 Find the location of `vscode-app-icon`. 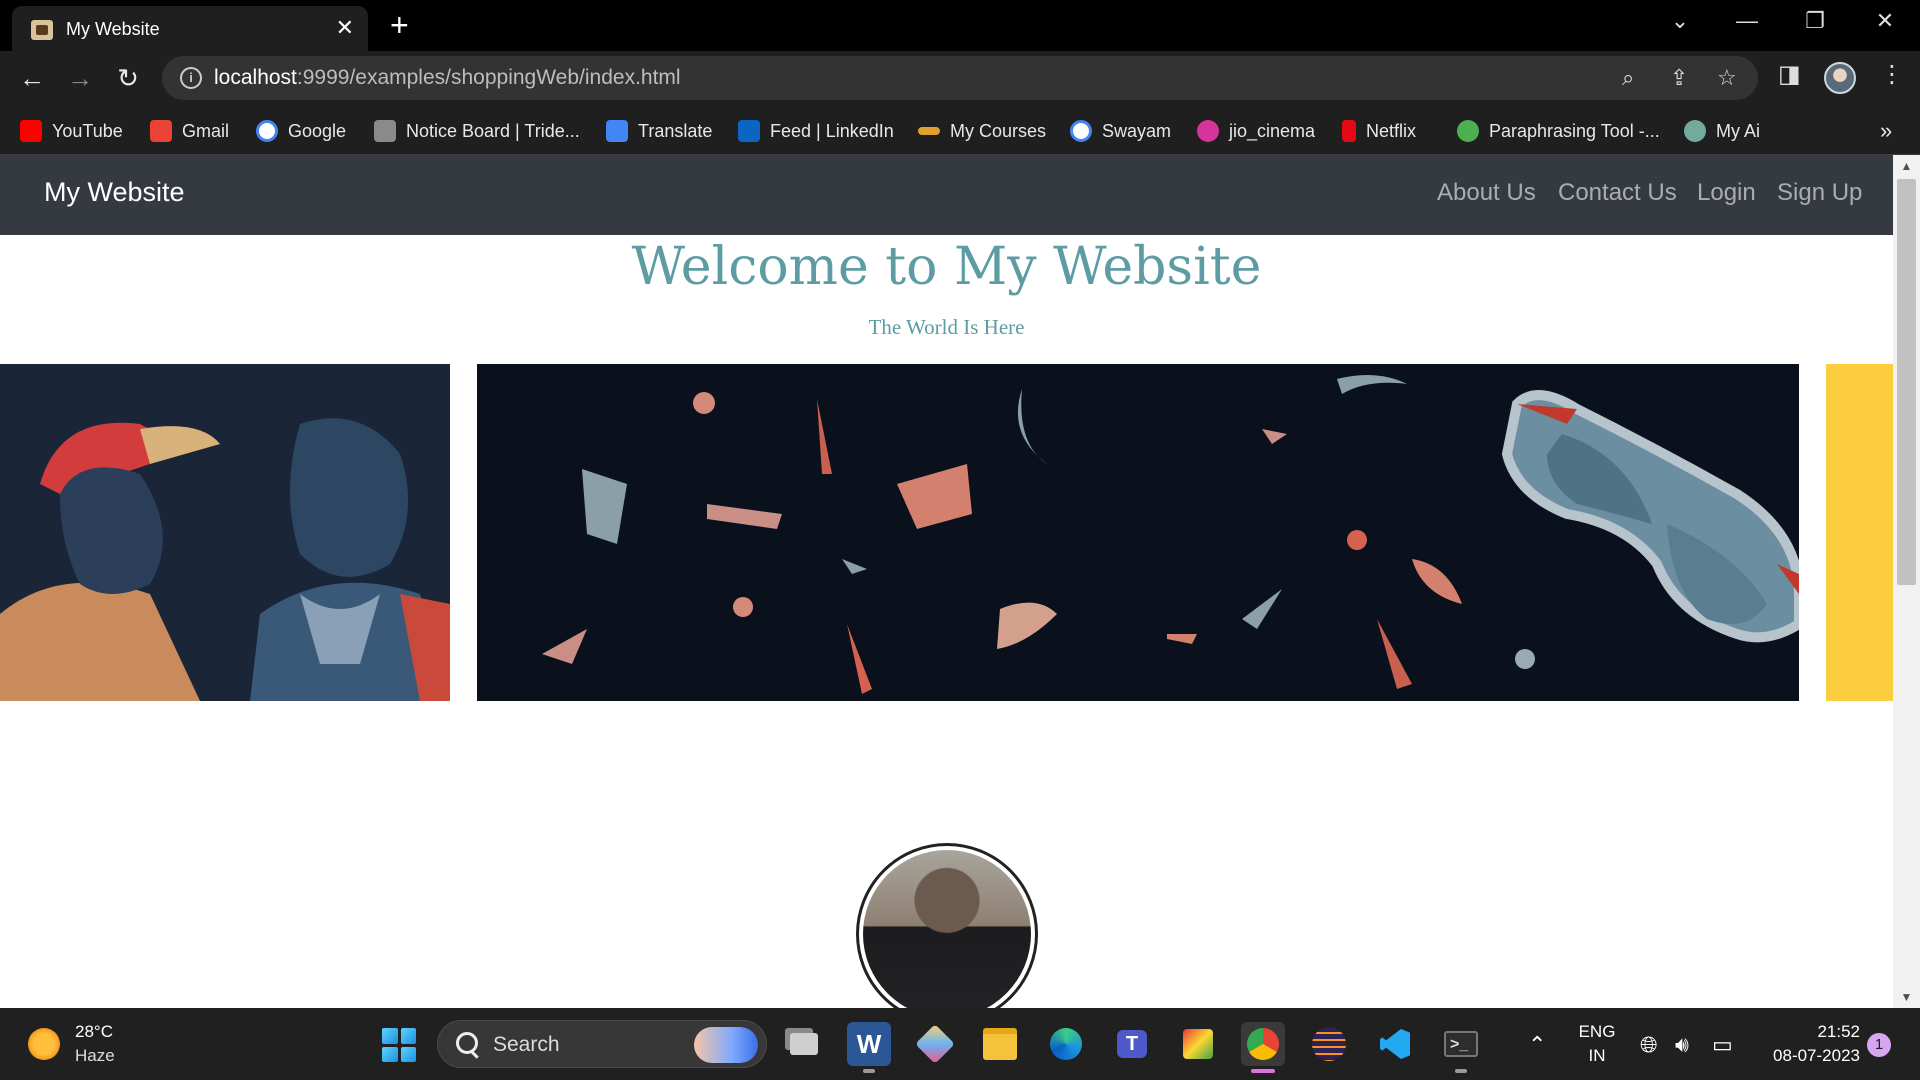

vscode-app-icon is located at coordinates (1395, 1044).